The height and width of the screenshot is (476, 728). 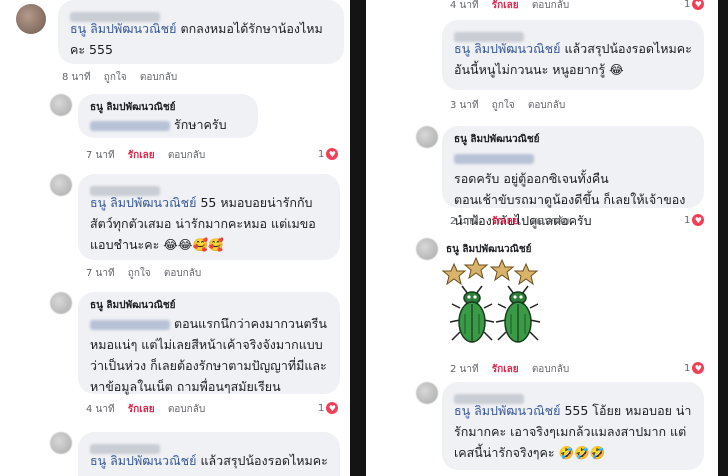 I want to click on comment-text: 55 หมอบอยน่ารักกับ, so click(x=256, y=202).